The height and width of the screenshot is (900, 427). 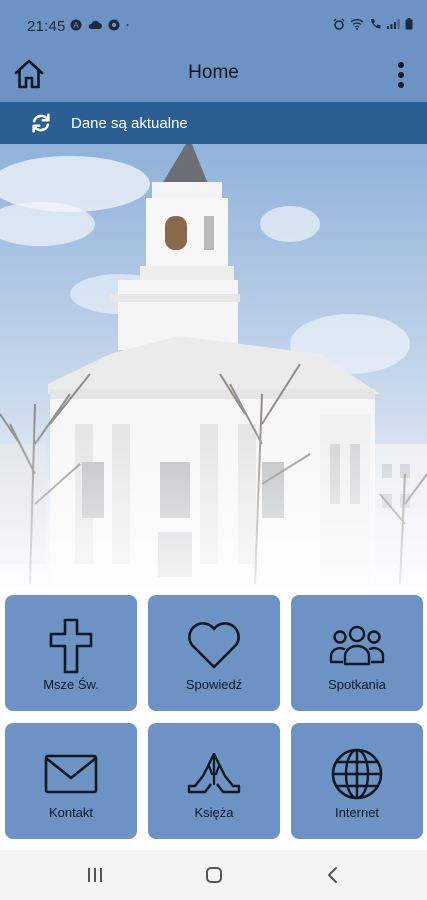 What do you see at coordinates (214, 645) in the screenshot?
I see `heart-icon` at bounding box center [214, 645].